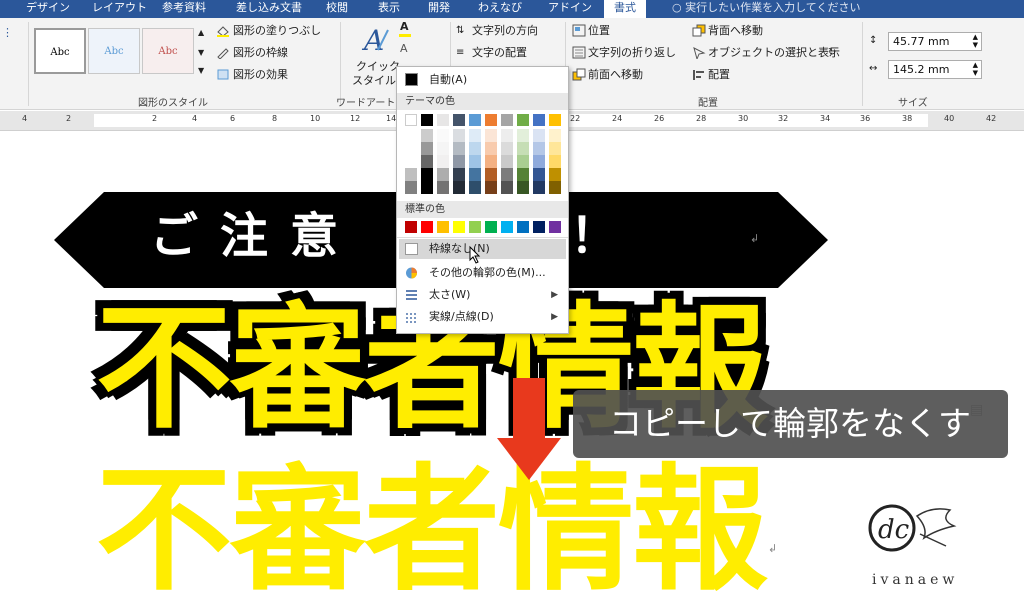  I want to click on gallery-scroll-up-icon: ▲, so click(201, 33).